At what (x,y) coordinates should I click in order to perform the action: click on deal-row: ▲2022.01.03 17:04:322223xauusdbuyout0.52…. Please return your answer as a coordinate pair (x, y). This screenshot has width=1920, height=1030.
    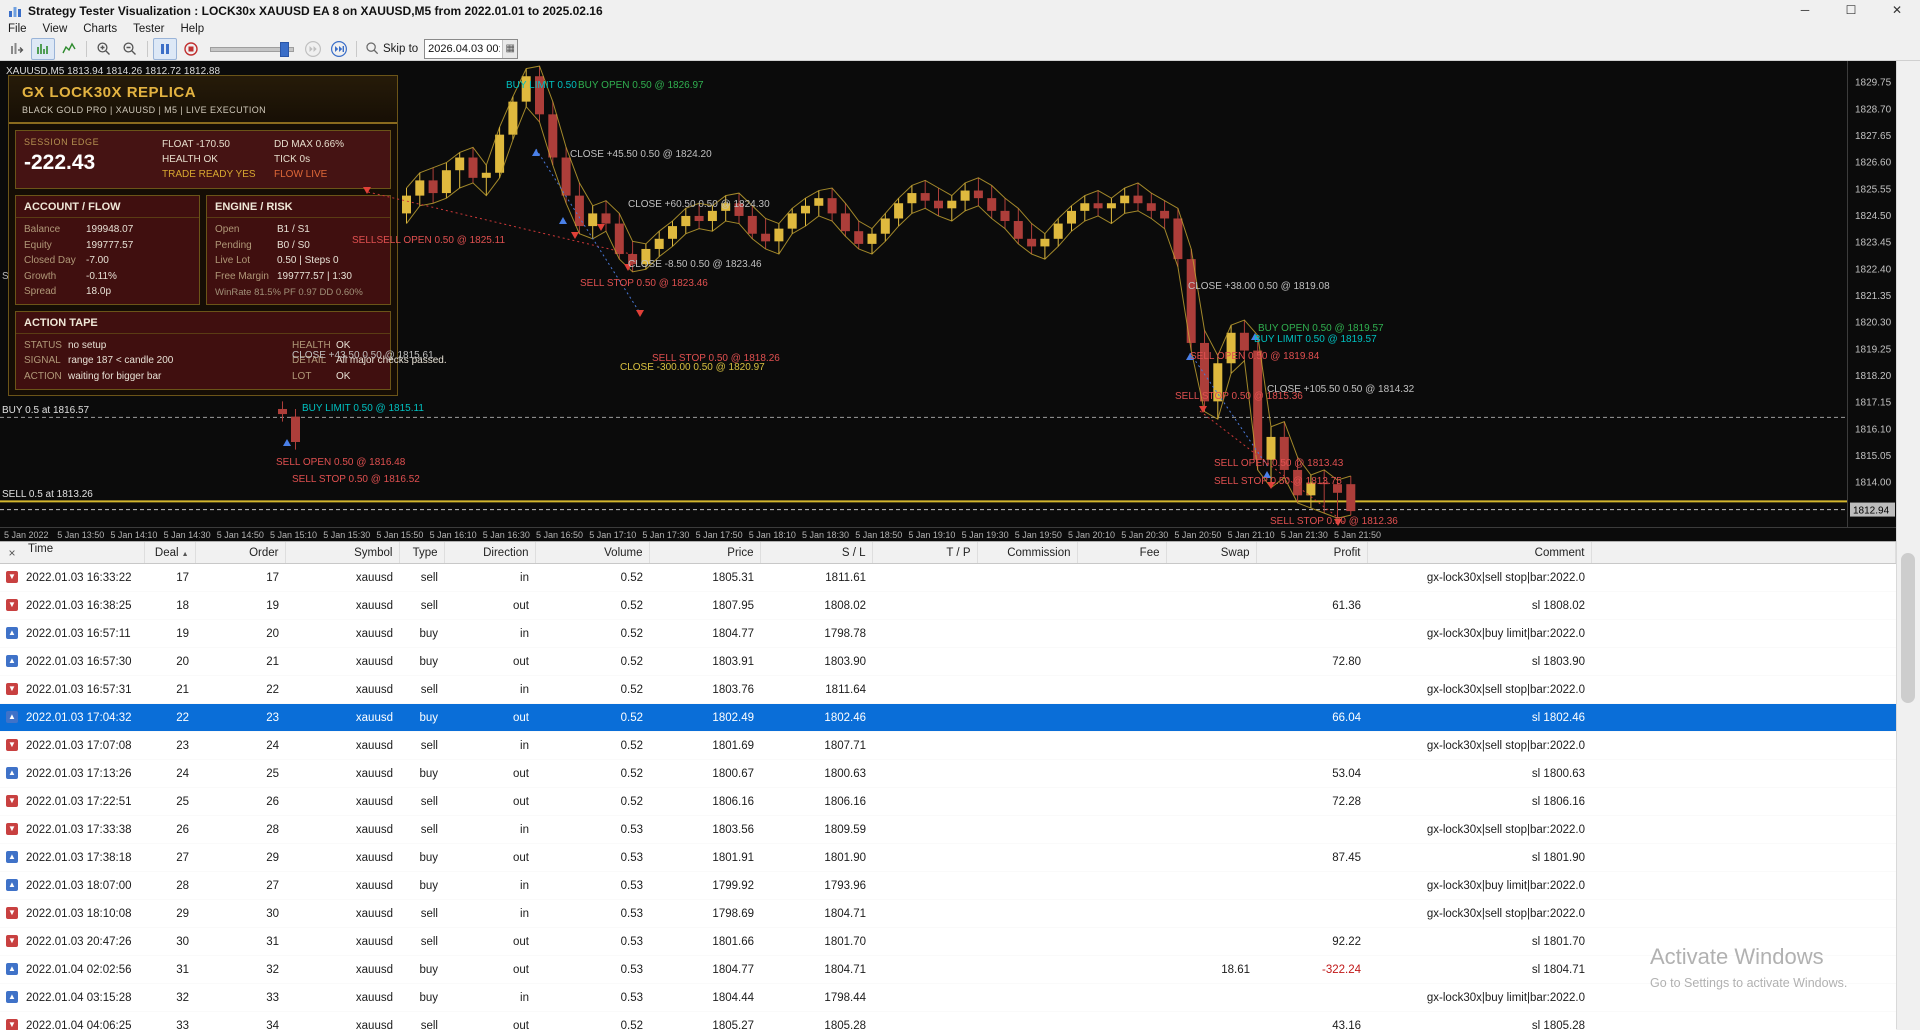
    Looking at the image, I should click on (948, 718).